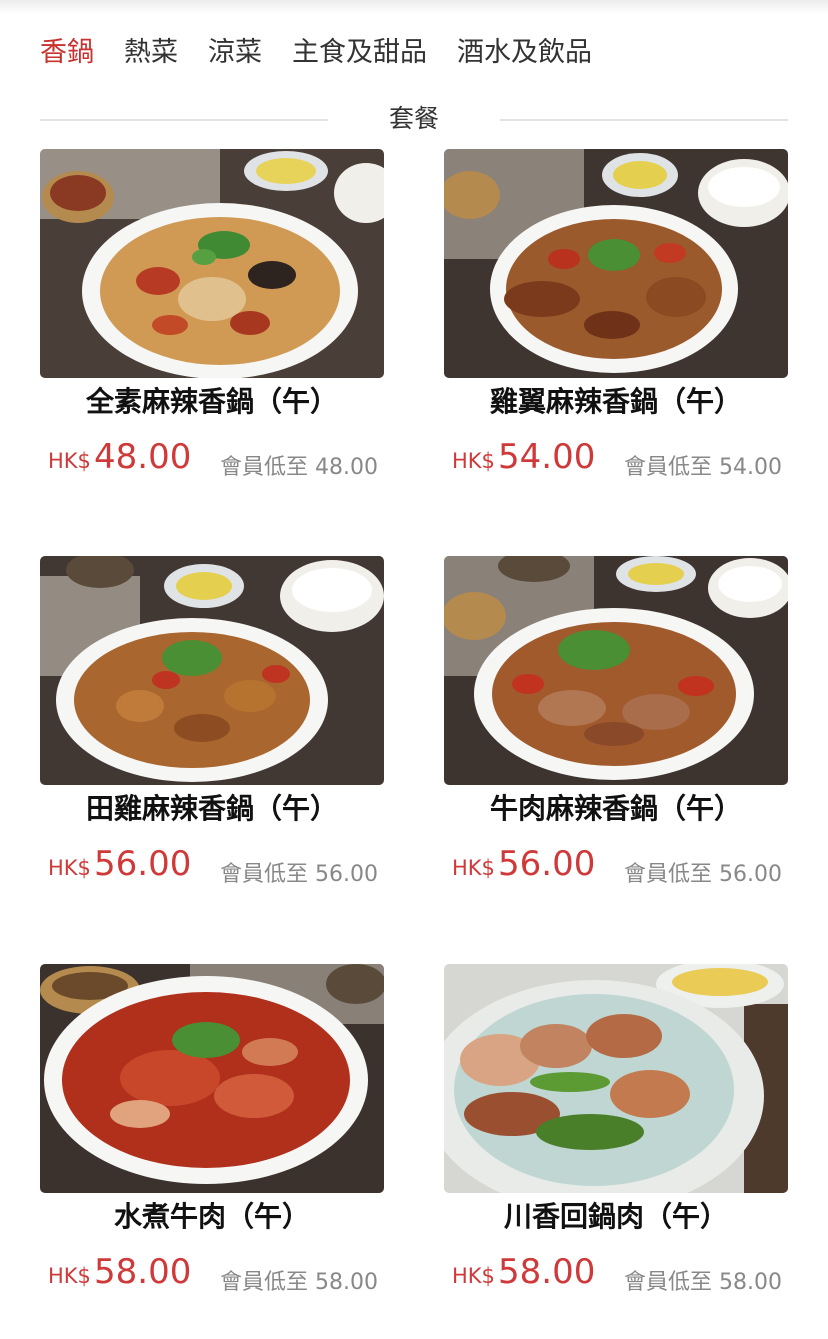  What do you see at coordinates (211, 1216) in the screenshot?
I see `dish-name: 水煮牛肉（午）` at bounding box center [211, 1216].